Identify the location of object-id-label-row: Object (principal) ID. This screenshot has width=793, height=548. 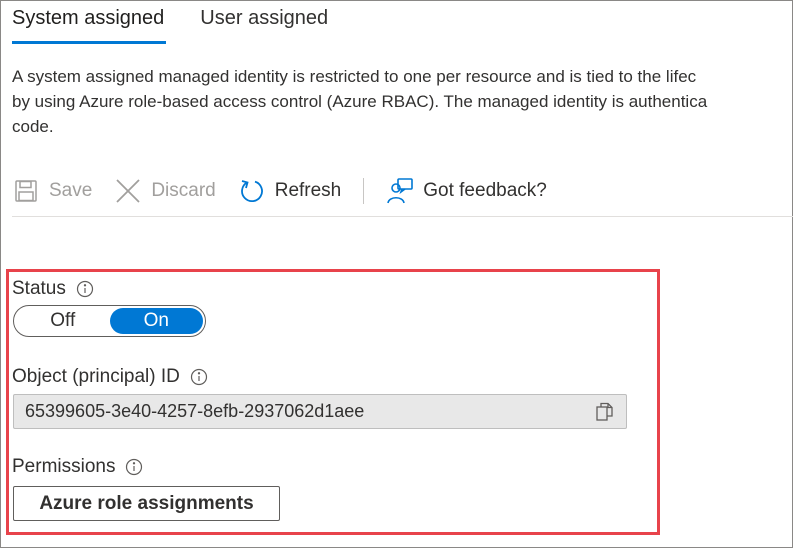
(110, 377).